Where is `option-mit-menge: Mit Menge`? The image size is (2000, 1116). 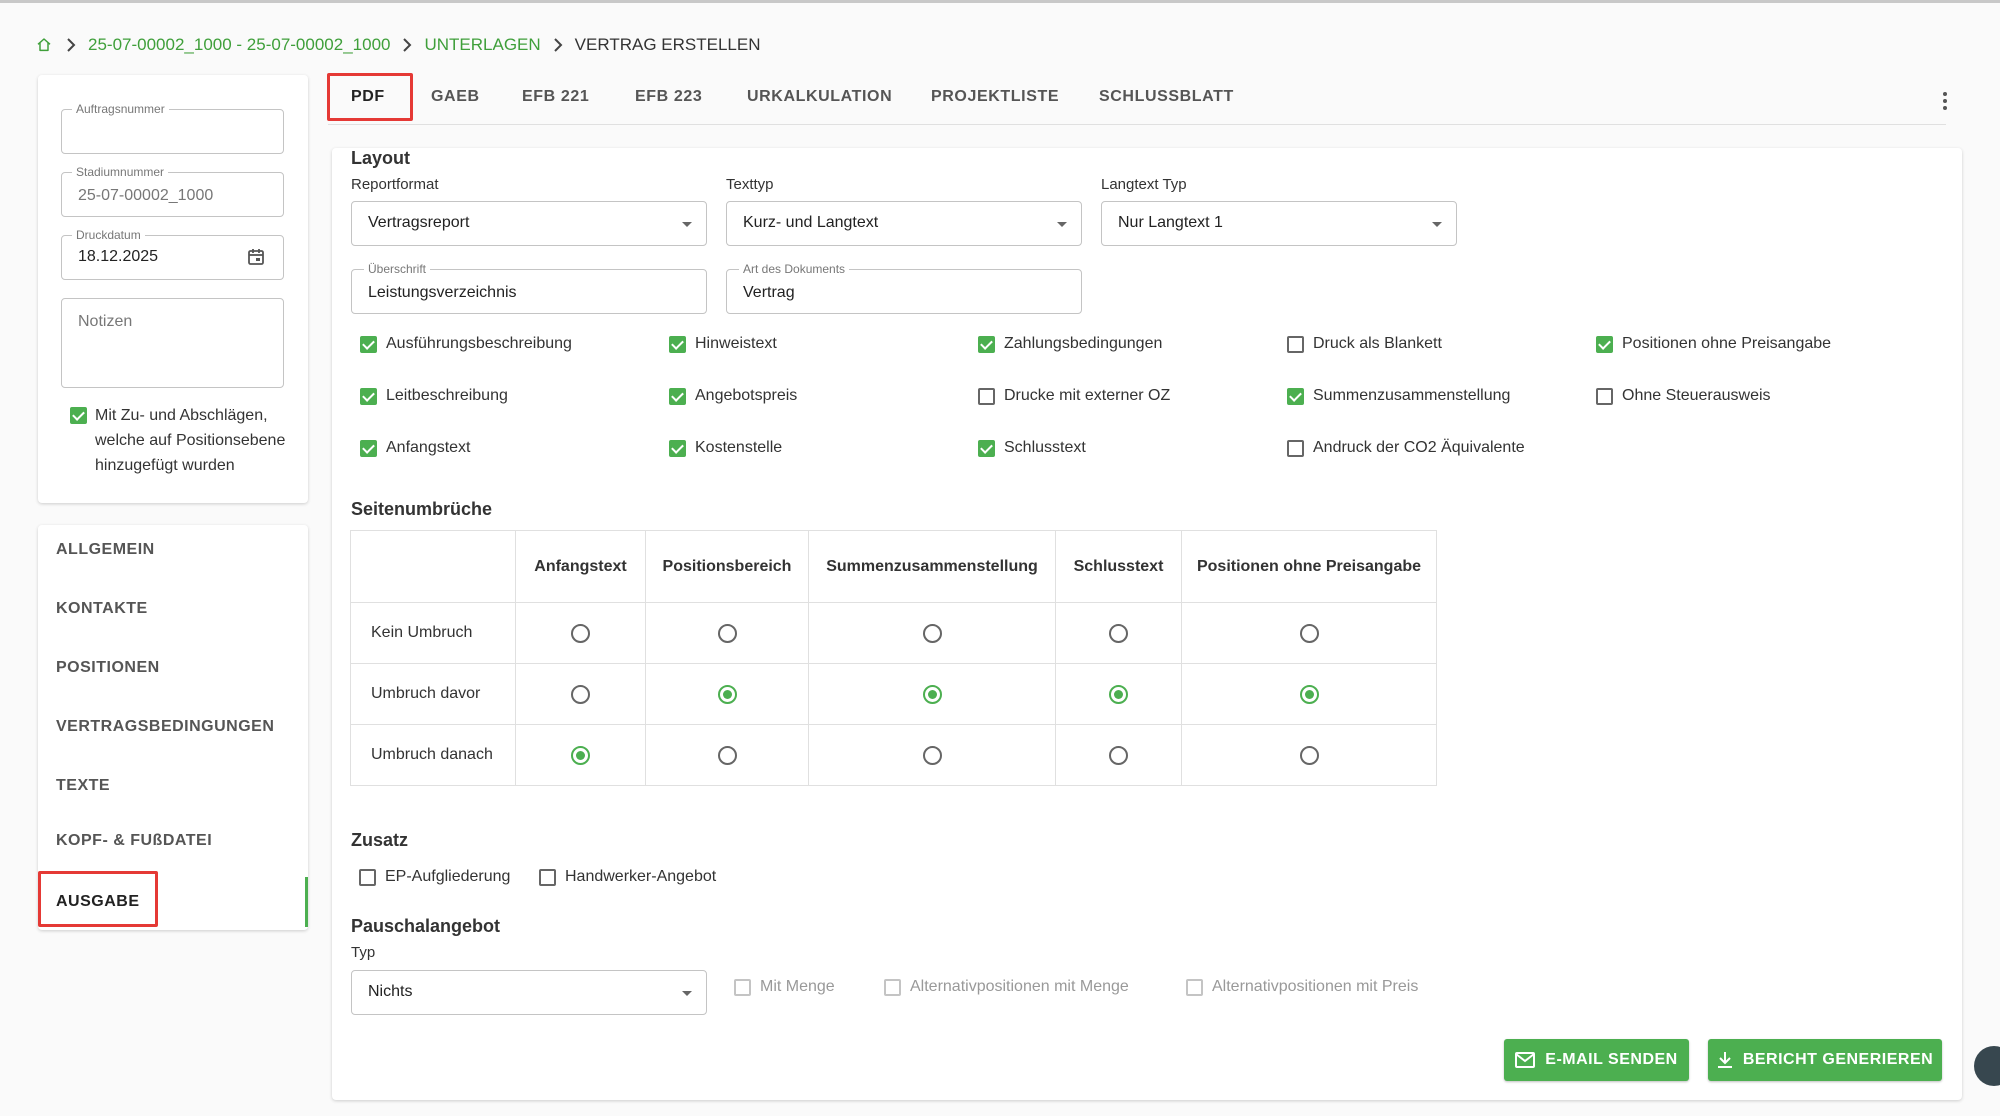 option-mit-menge: Mit Menge is located at coordinates (784, 987).